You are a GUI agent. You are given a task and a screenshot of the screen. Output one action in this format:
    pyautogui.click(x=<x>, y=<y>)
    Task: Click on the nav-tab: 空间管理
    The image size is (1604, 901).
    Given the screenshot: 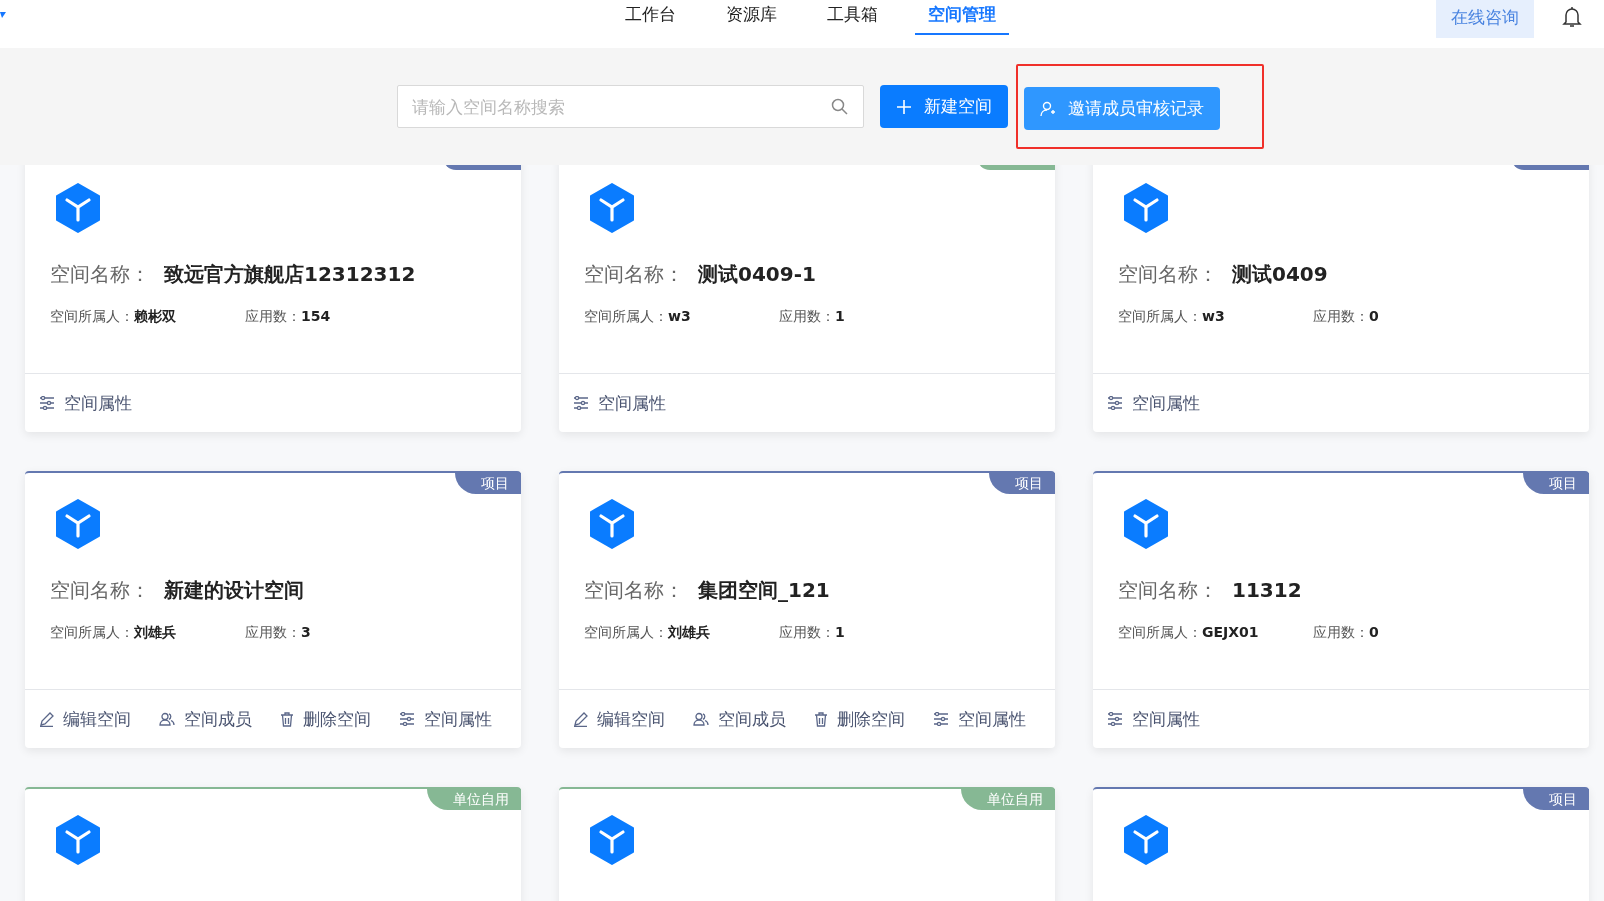 What is the action you would take?
    pyautogui.click(x=962, y=17)
    